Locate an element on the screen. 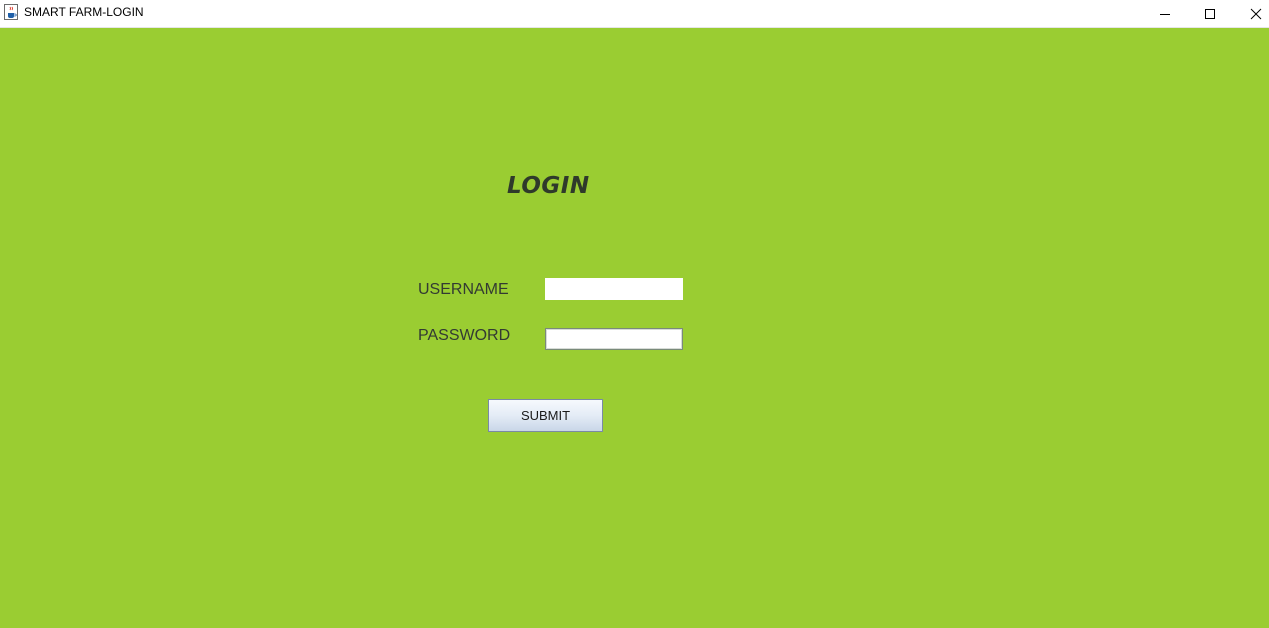 The width and height of the screenshot is (1269, 628). title-bar: SMART FARM-LOGIN is located at coordinates (634, 14).